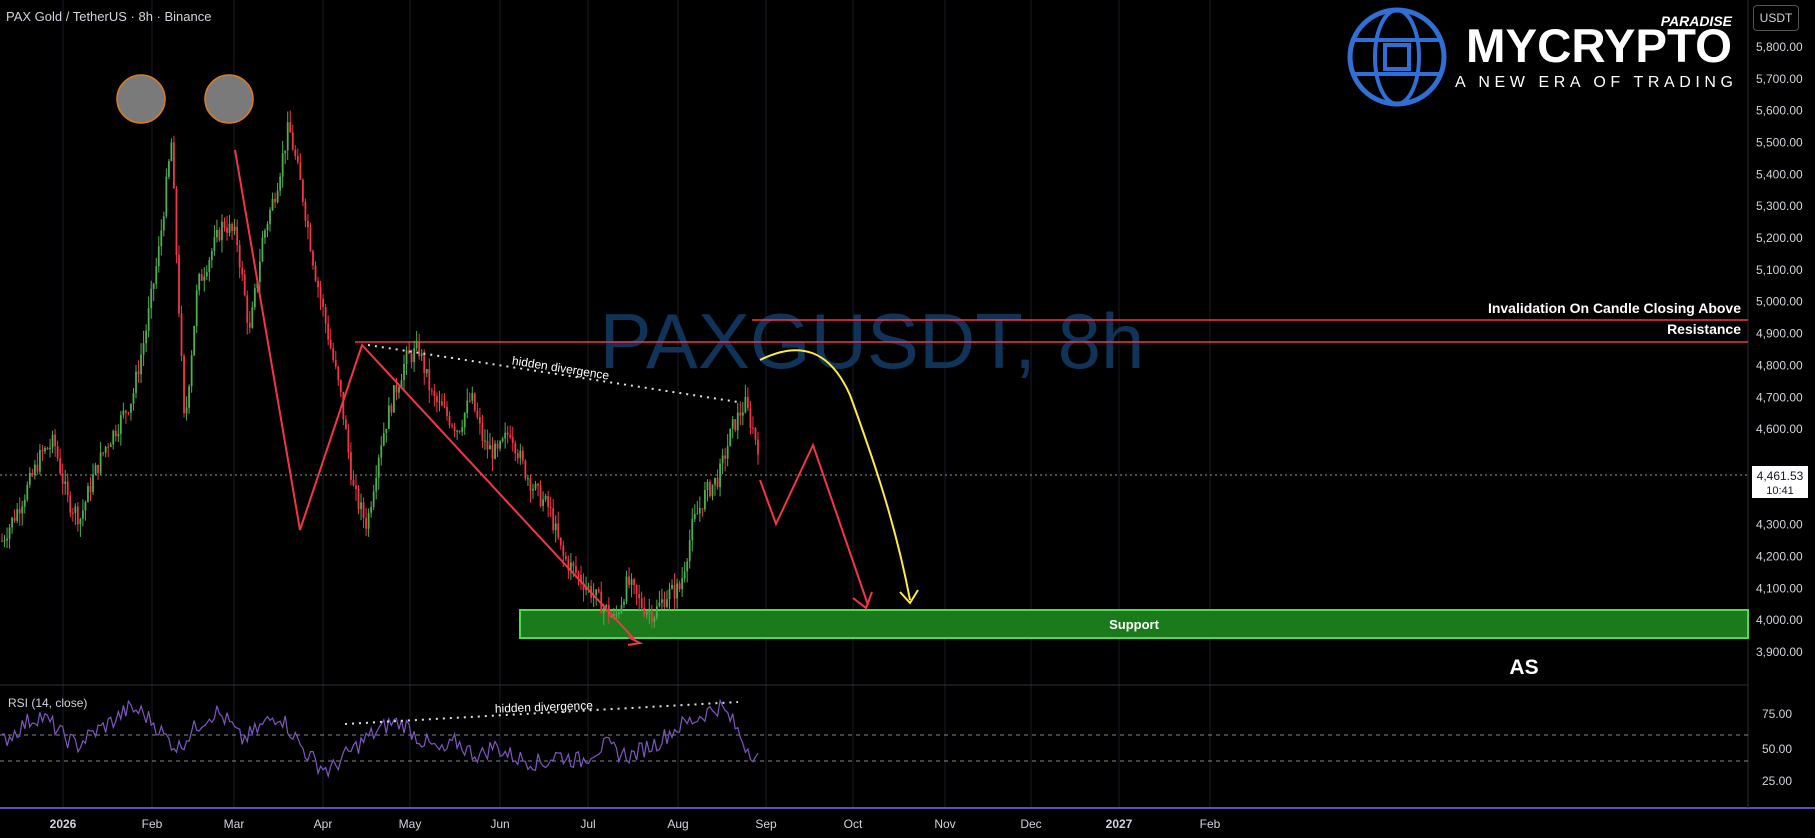 This screenshot has height=838, width=1815. I want to click on time-tick-label: Feb, so click(1210, 824).